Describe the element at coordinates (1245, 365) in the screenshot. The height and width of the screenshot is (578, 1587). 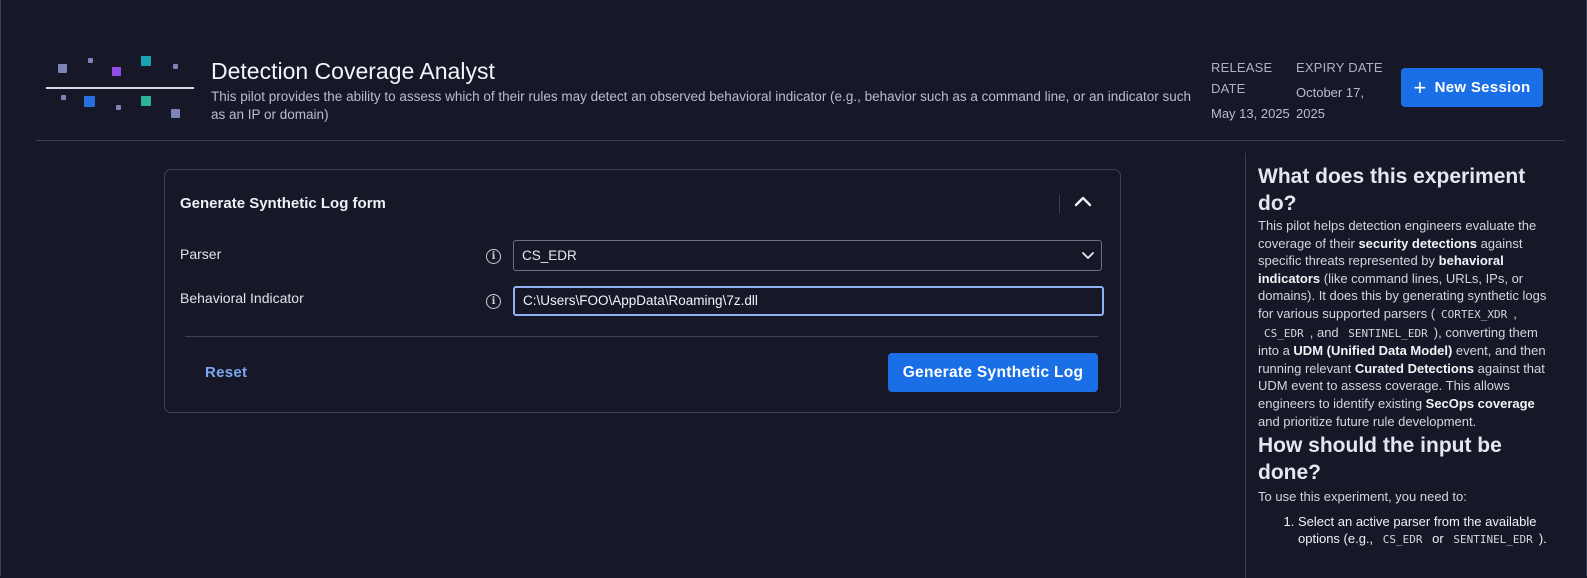
I see `panel-separator` at that location.